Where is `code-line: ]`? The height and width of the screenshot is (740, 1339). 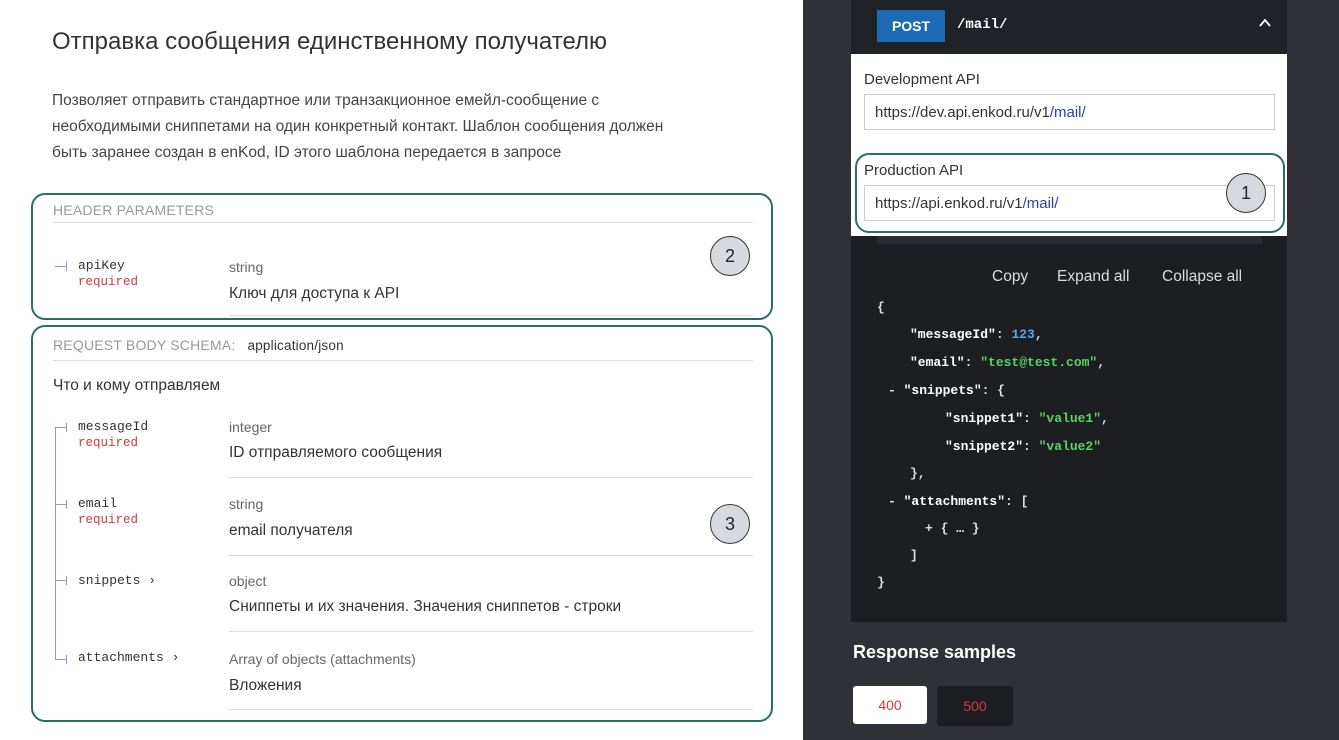
code-line: ] is located at coordinates (914, 555).